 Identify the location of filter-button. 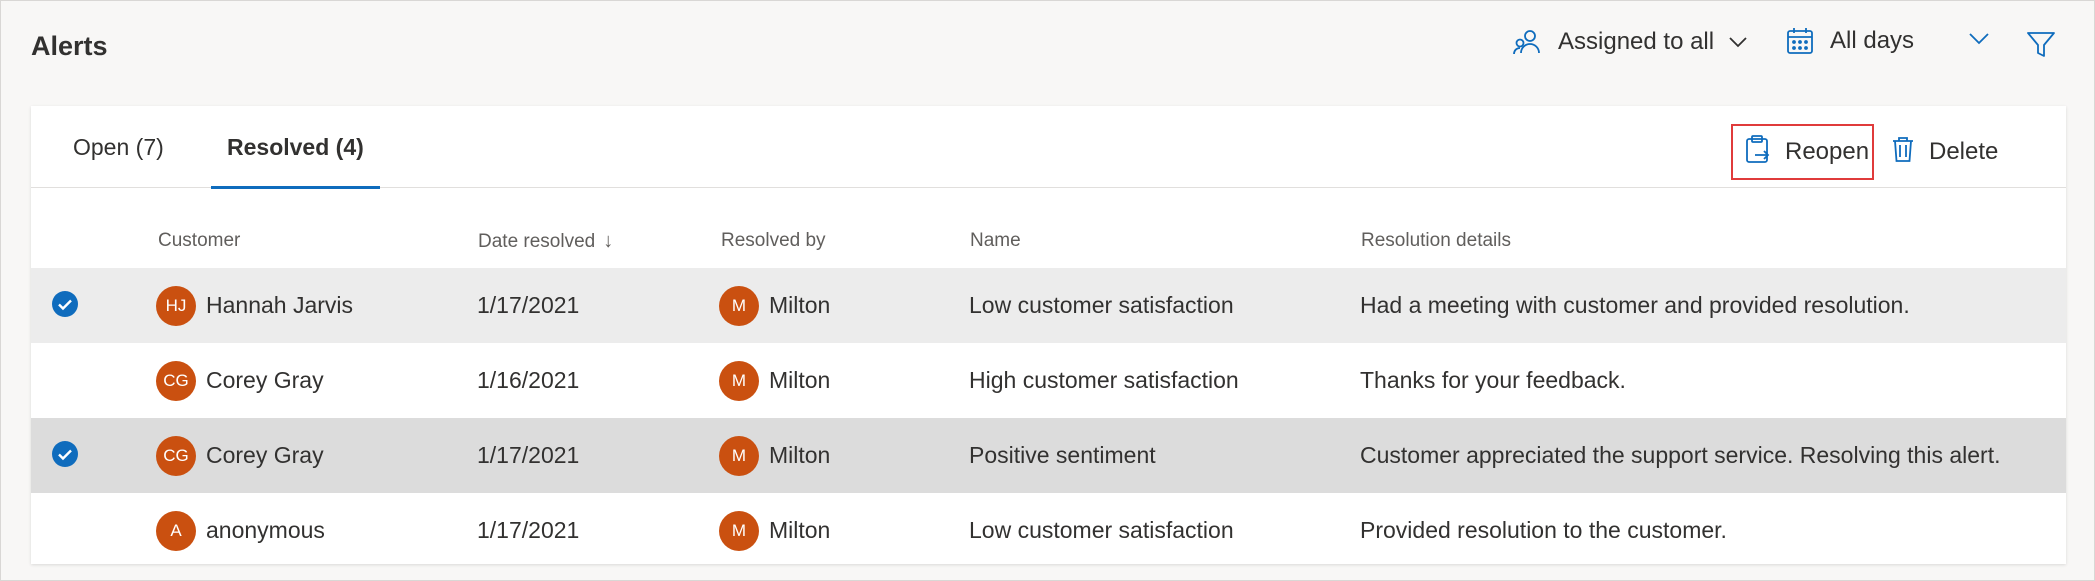
(2041, 44).